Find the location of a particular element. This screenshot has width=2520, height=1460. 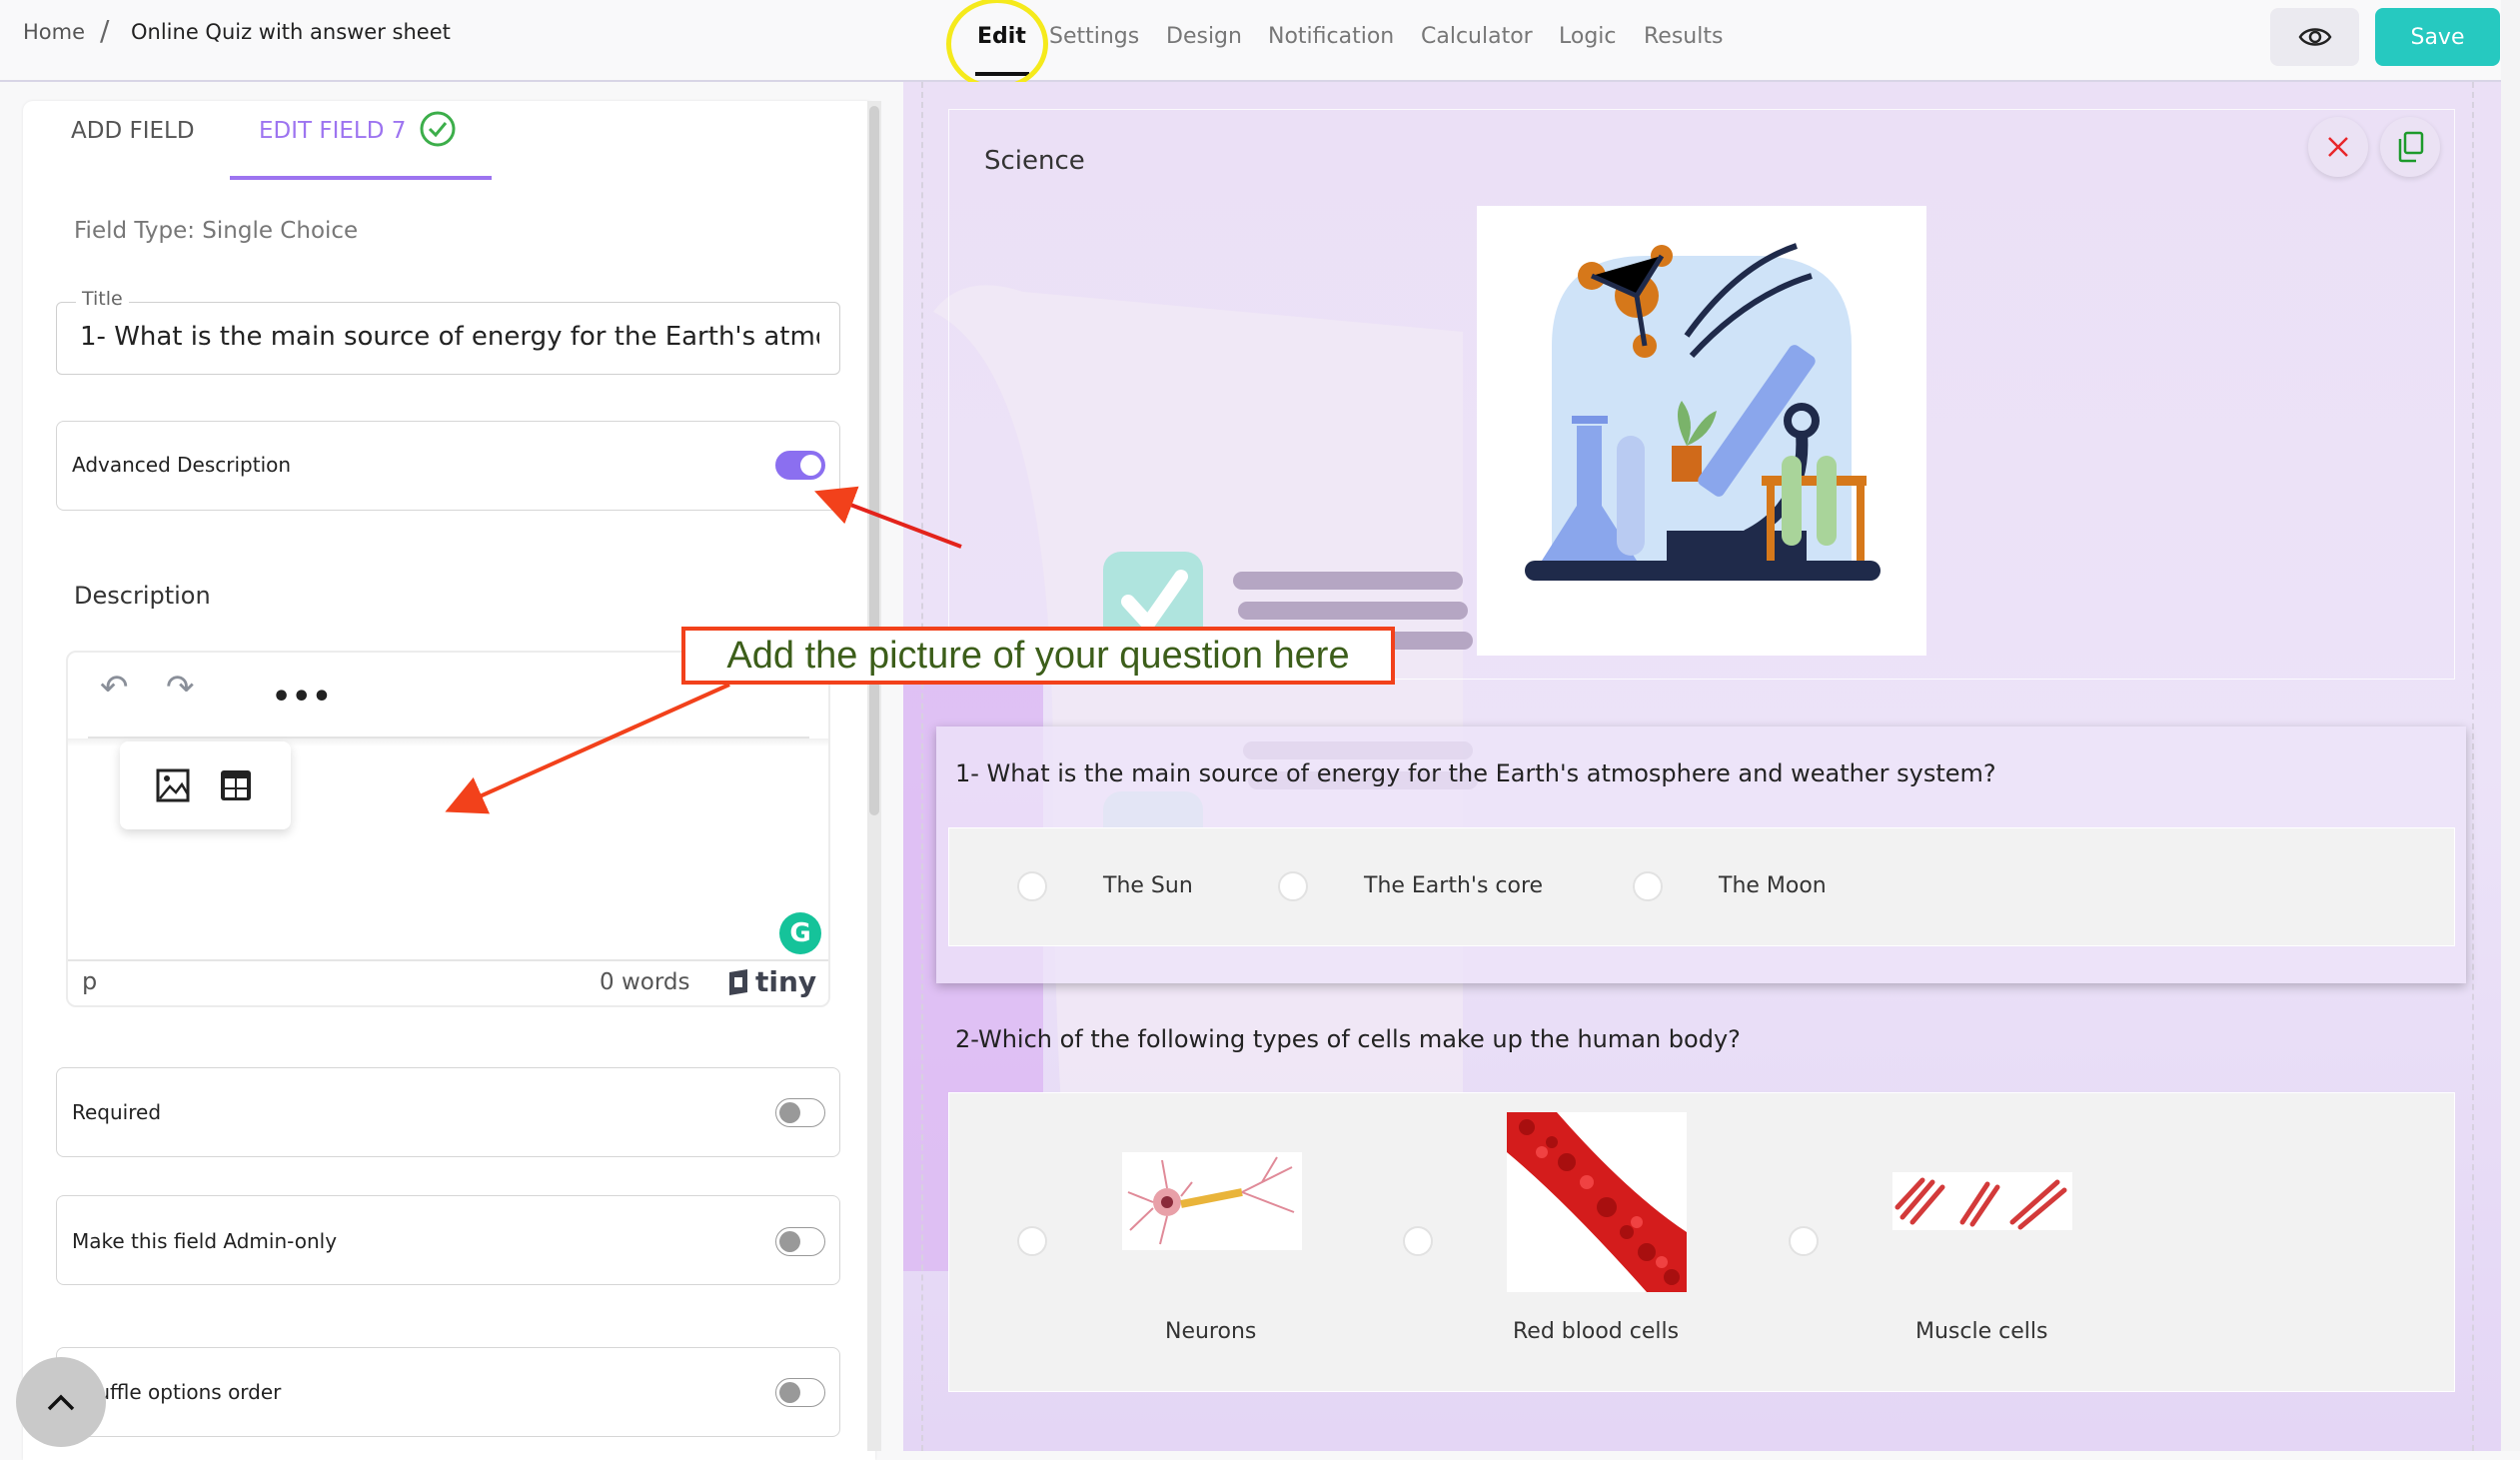

duplicate-field-button is located at coordinates (2410, 147).